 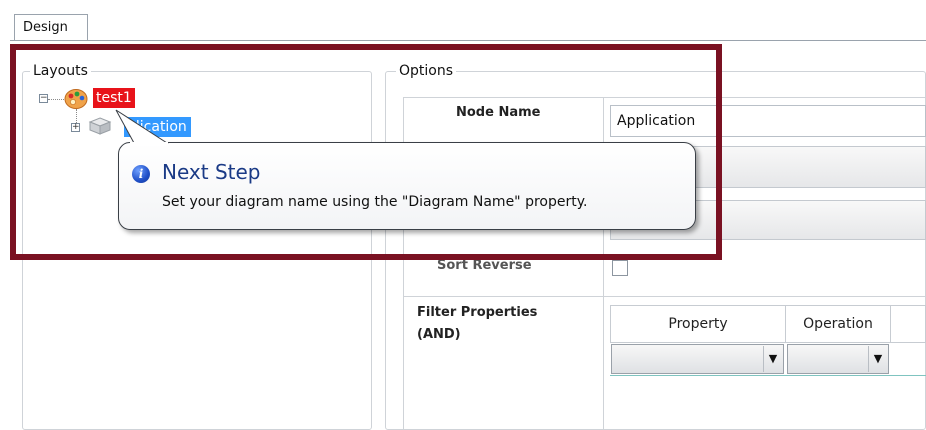 I want to click on filter-properties-label: Filter Properties, so click(x=477, y=312).